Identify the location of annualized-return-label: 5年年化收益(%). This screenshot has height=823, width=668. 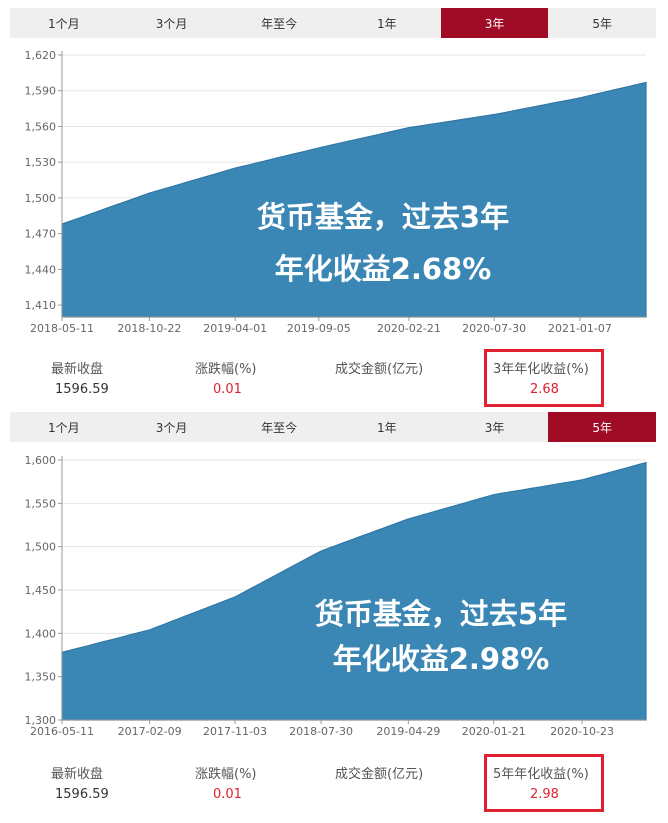
(541, 774).